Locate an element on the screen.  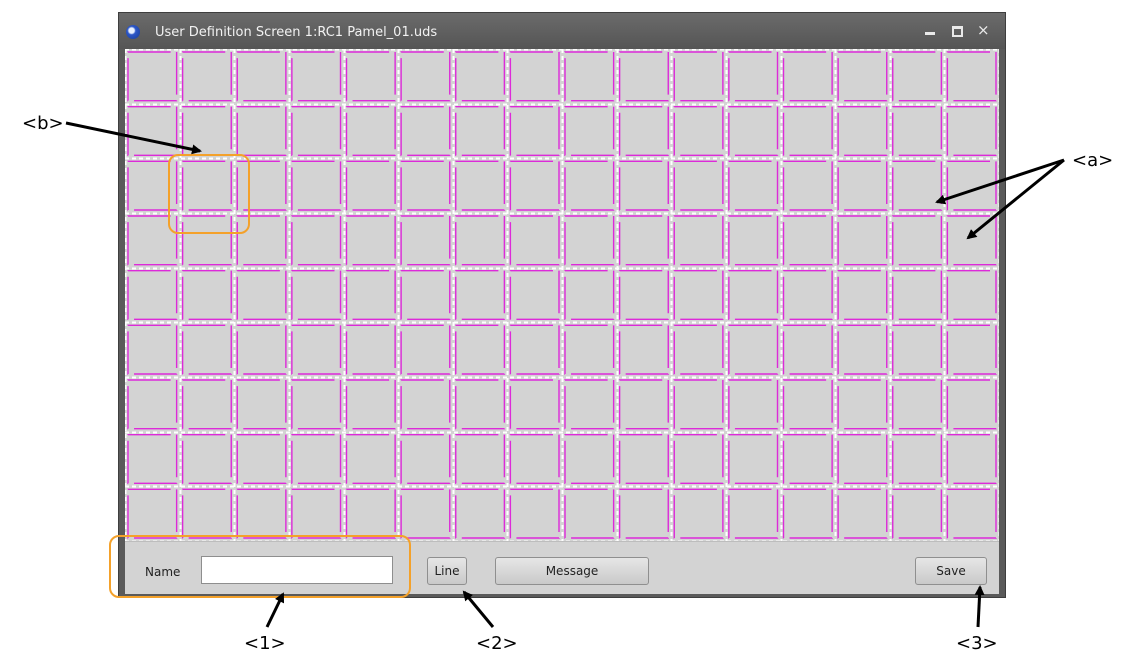
close-icon: × is located at coordinates (983, 30).